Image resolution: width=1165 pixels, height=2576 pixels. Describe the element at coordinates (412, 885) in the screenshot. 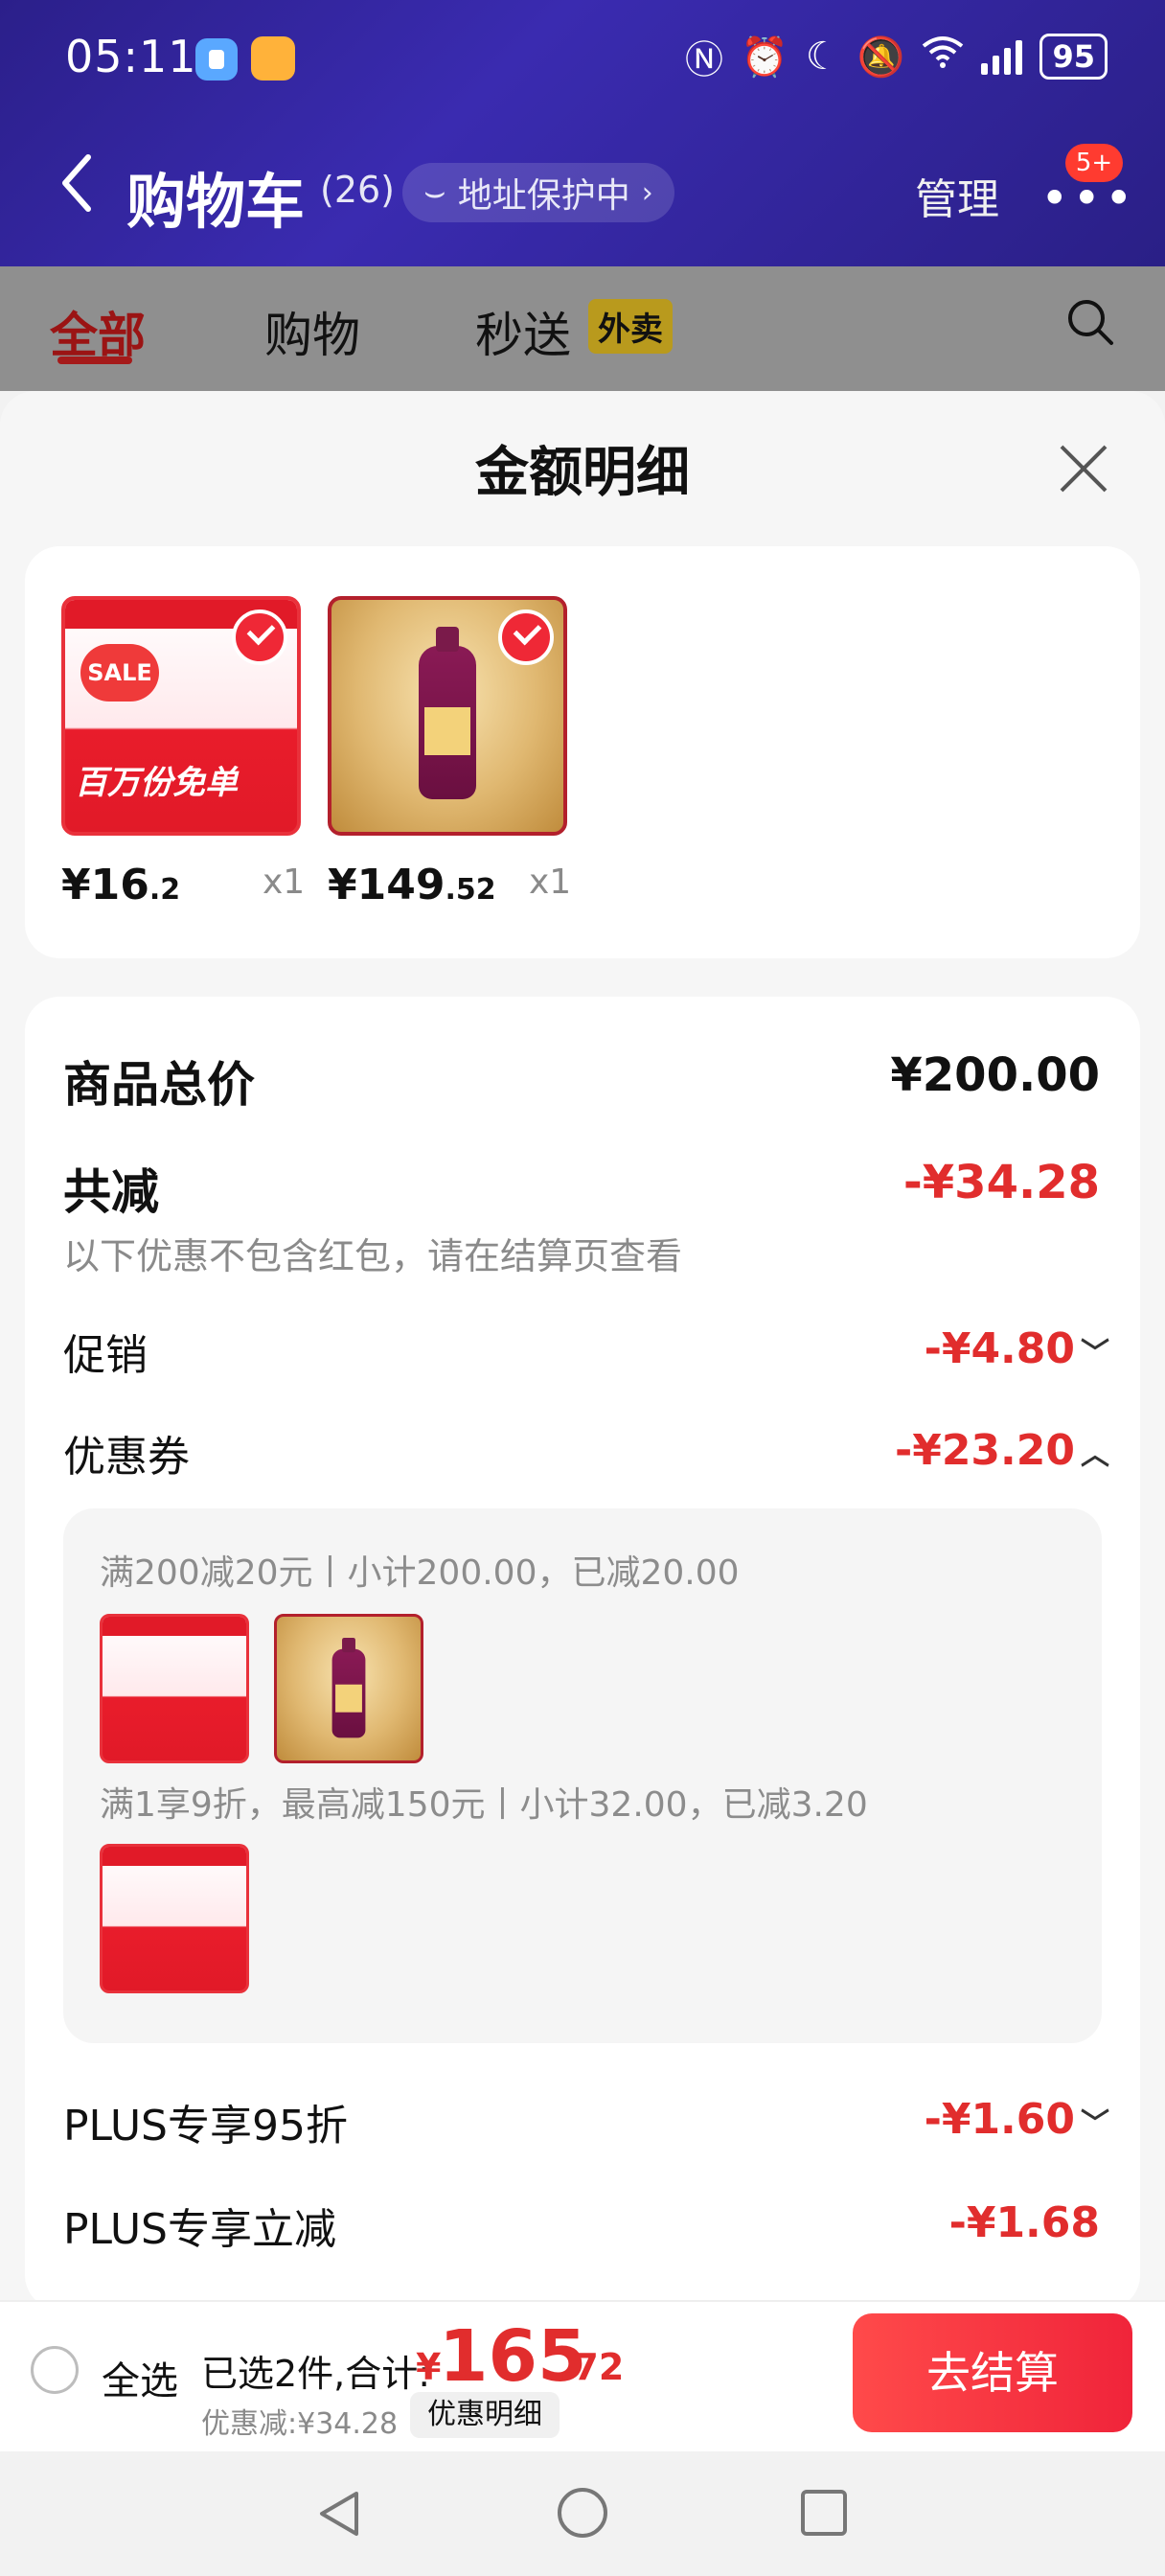

I see `product-price: ¥149.52` at that location.